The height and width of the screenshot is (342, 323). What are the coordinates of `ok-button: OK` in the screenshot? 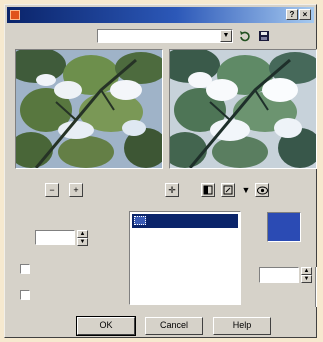 It's located at (106, 326).